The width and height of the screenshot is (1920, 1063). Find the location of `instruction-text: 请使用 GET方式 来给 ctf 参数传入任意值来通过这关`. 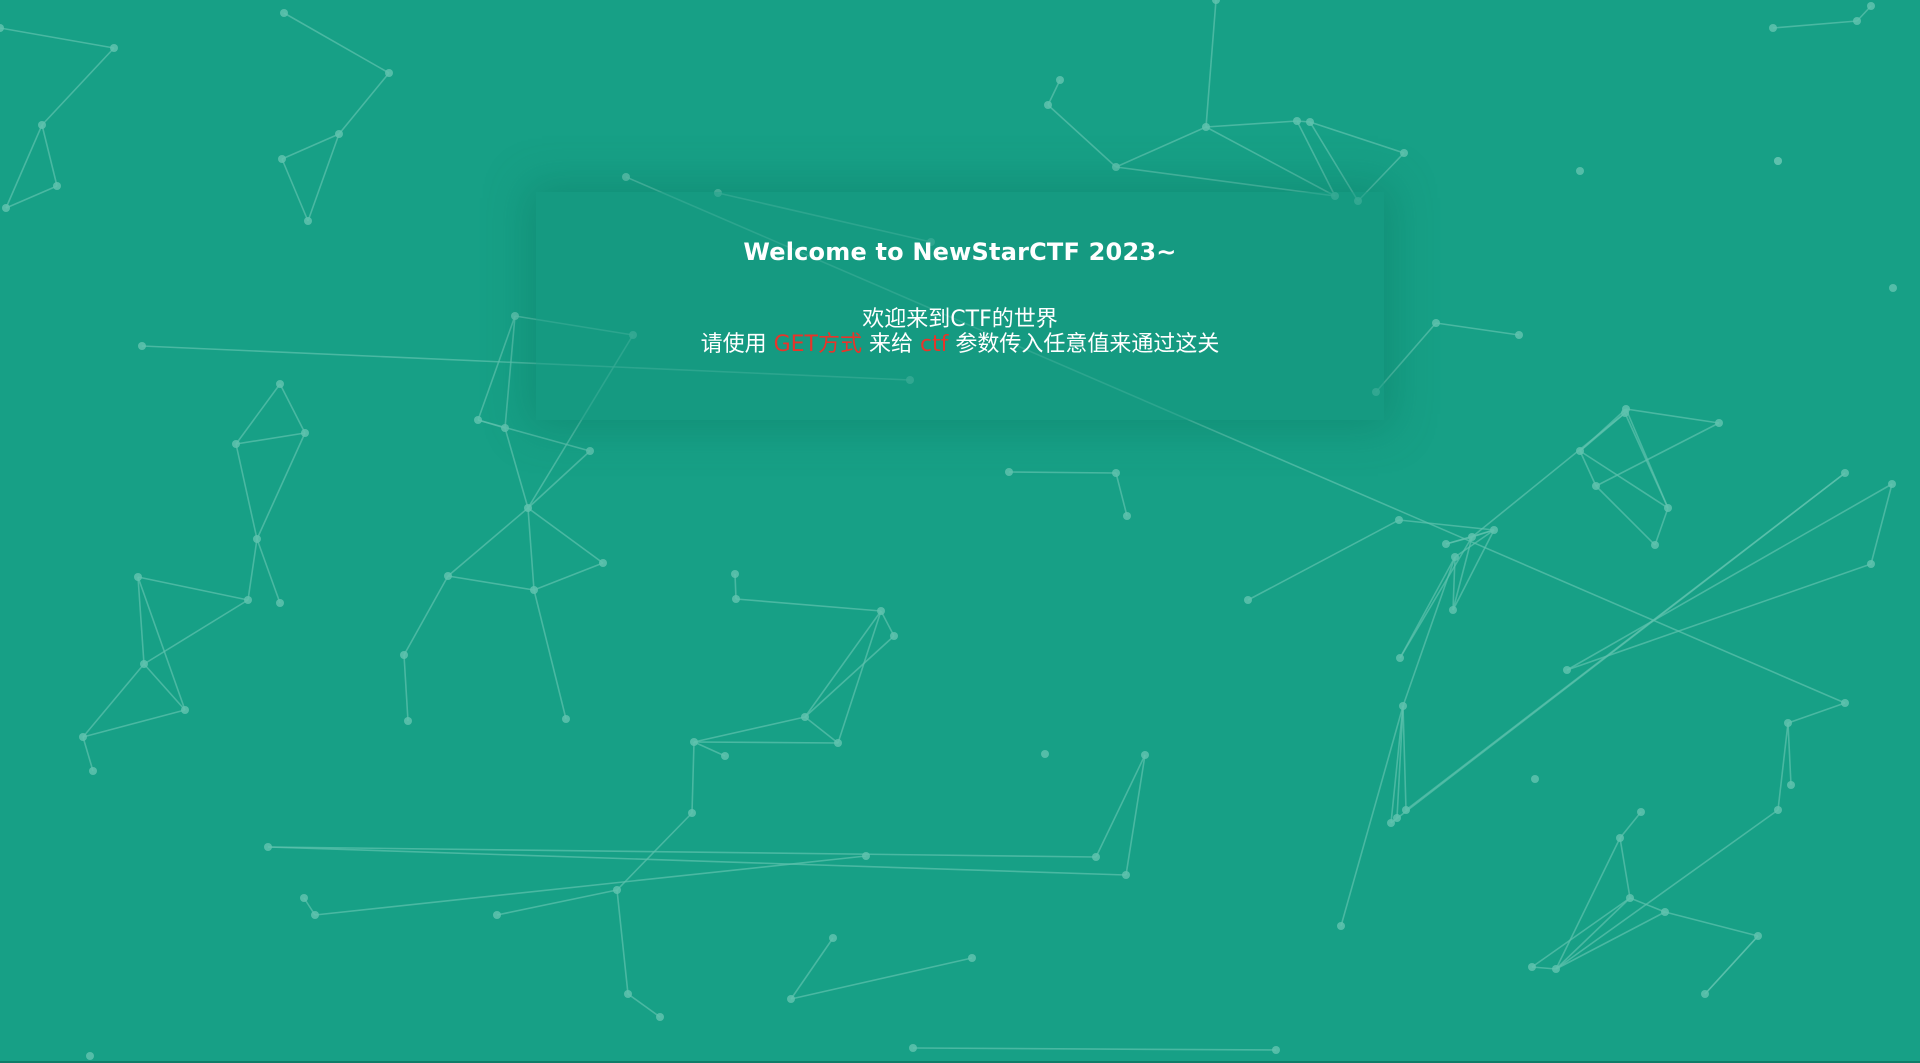

instruction-text: 请使用 GET方式 来给 ctf 参数传入任意值来通过这关 is located at coordinates (960, 344).